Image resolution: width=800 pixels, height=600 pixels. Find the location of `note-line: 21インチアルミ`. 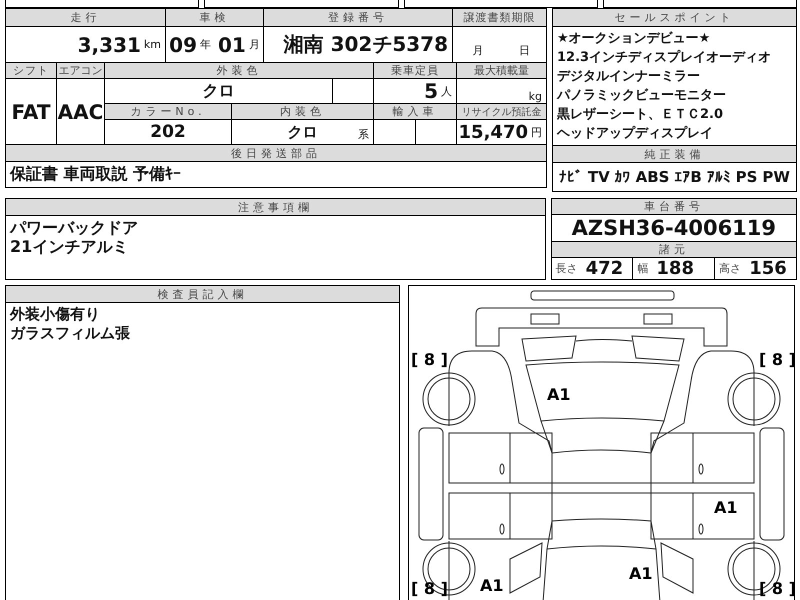

note-line: 21インチアルミ is located at coordinates (70, 246).